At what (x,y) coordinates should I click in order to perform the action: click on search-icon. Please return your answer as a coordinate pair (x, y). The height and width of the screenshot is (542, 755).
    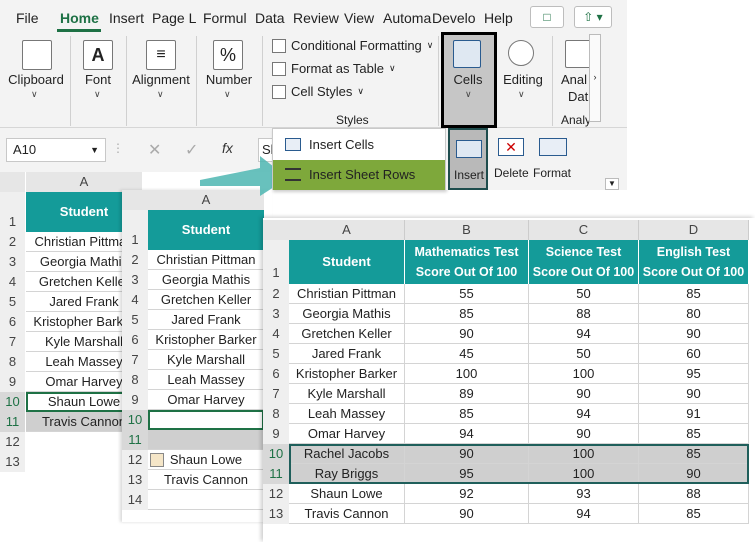
    Looking at the image, I should click on (521, 53).